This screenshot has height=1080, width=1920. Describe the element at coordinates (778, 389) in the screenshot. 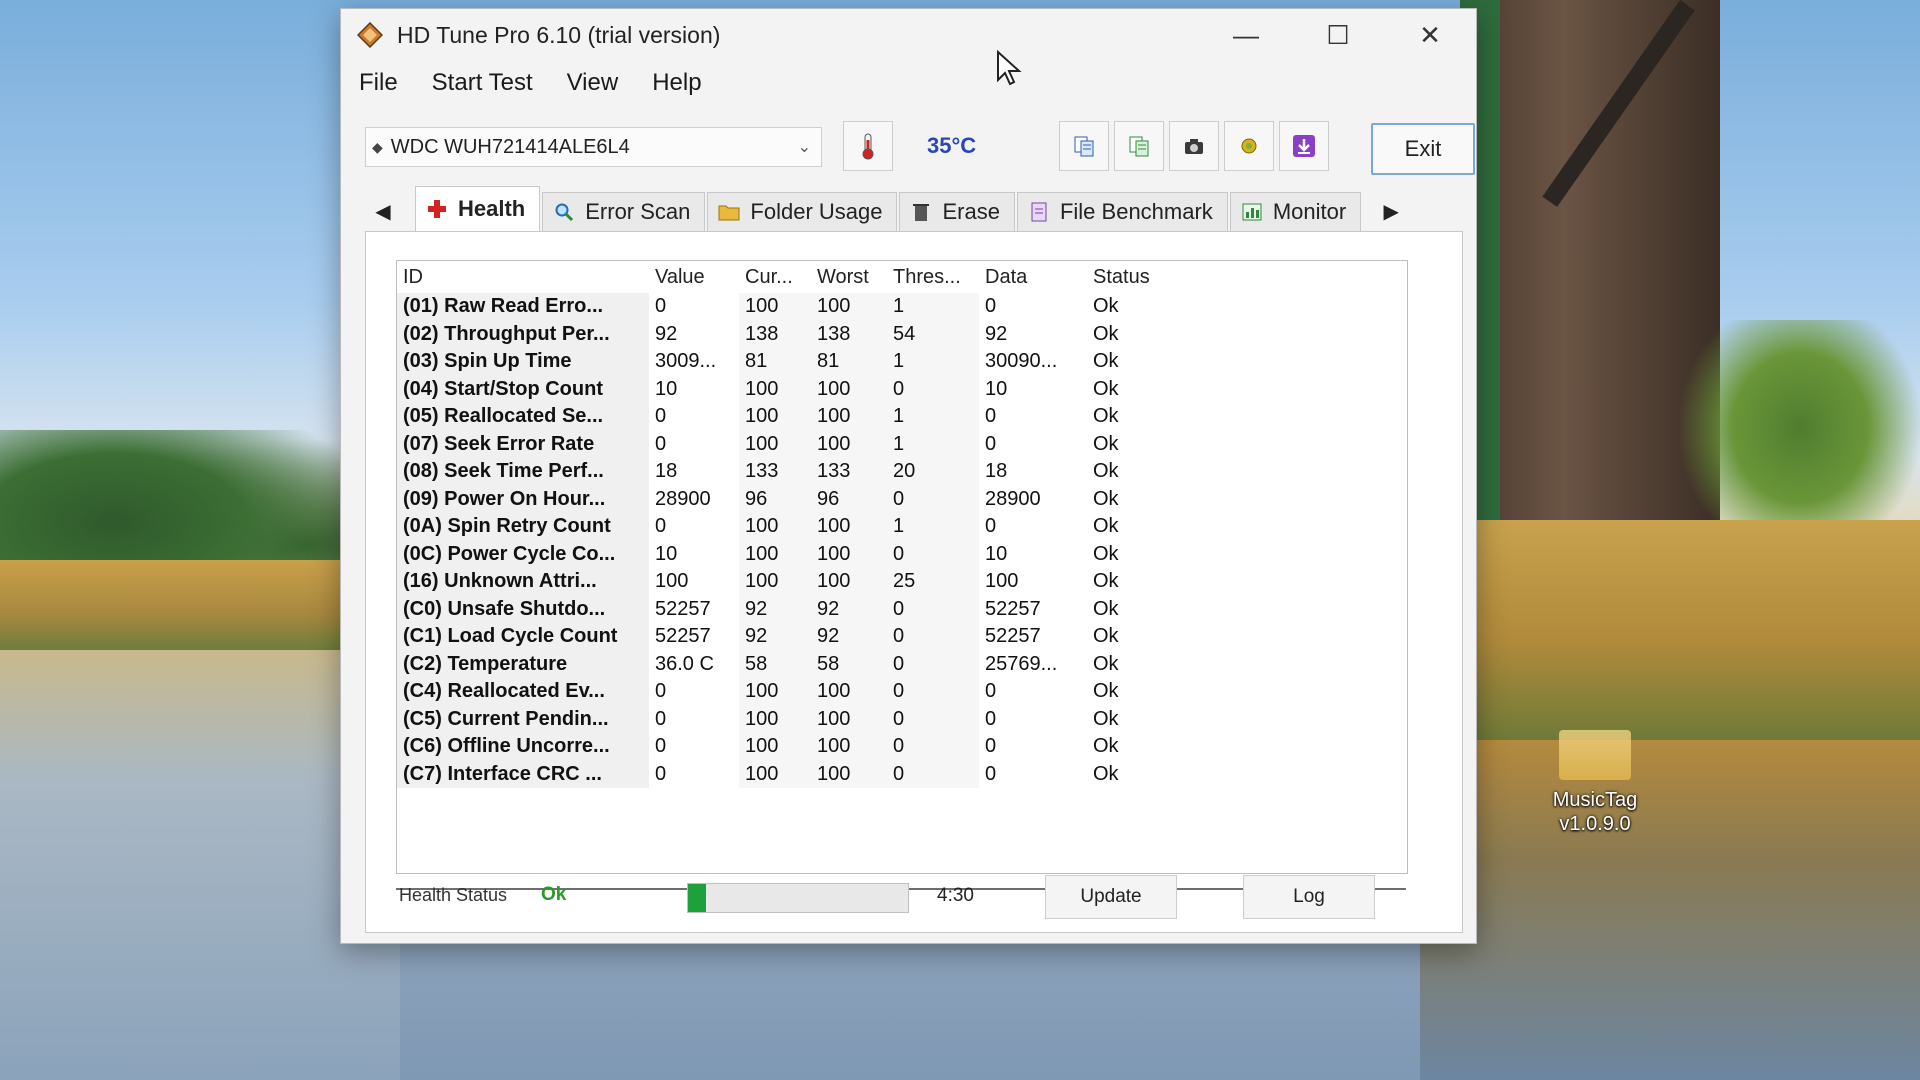

I see `table-row: (04) Start/Stop Count 10 100 100 0 10 Ok` at that location.